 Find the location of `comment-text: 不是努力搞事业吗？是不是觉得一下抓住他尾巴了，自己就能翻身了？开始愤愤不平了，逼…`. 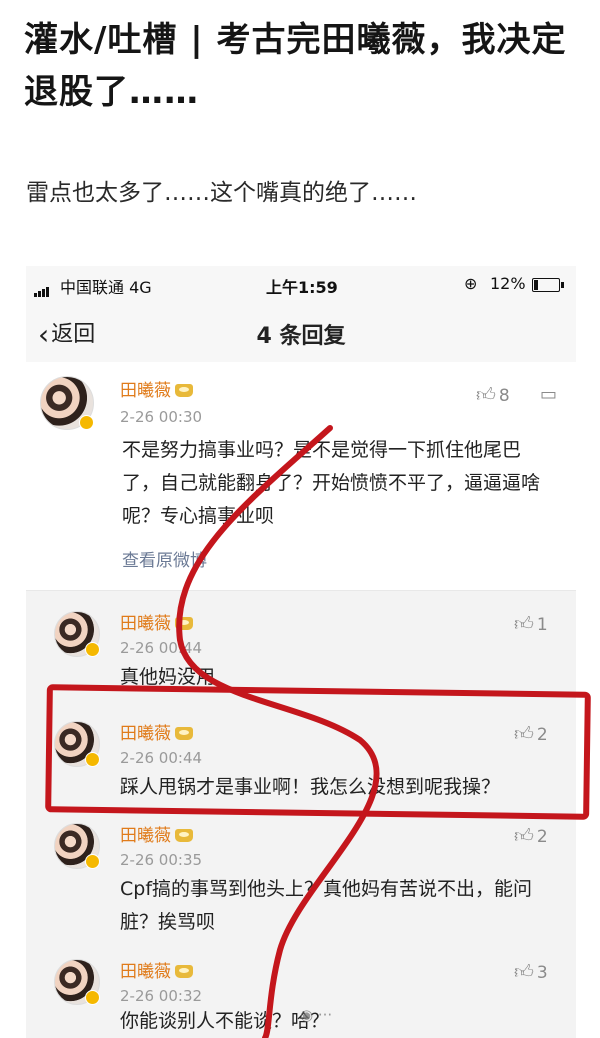

comment-text: 不是努力搞事业吗？是不是觉得一下抓住他尾巴了，自己就能翻身了？开始愤愤不平了，逼… is located at coordinates (331, 483).